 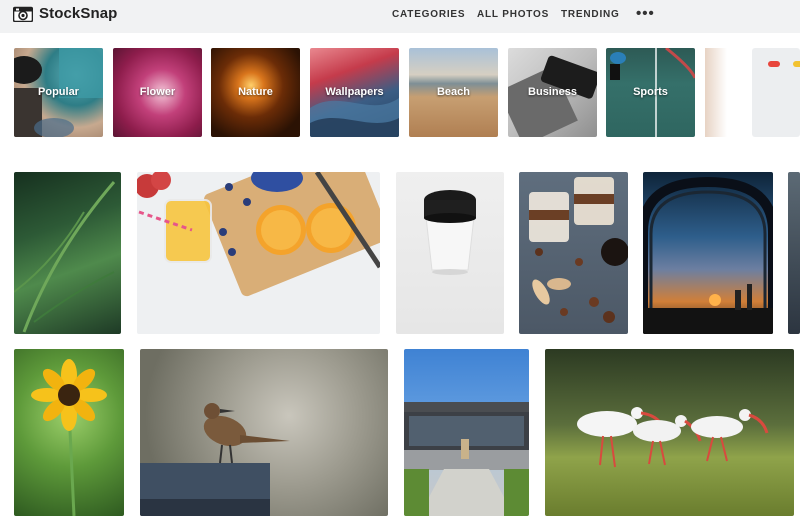 I want to click on logo: StockSnap, so click(x=65, y=13).